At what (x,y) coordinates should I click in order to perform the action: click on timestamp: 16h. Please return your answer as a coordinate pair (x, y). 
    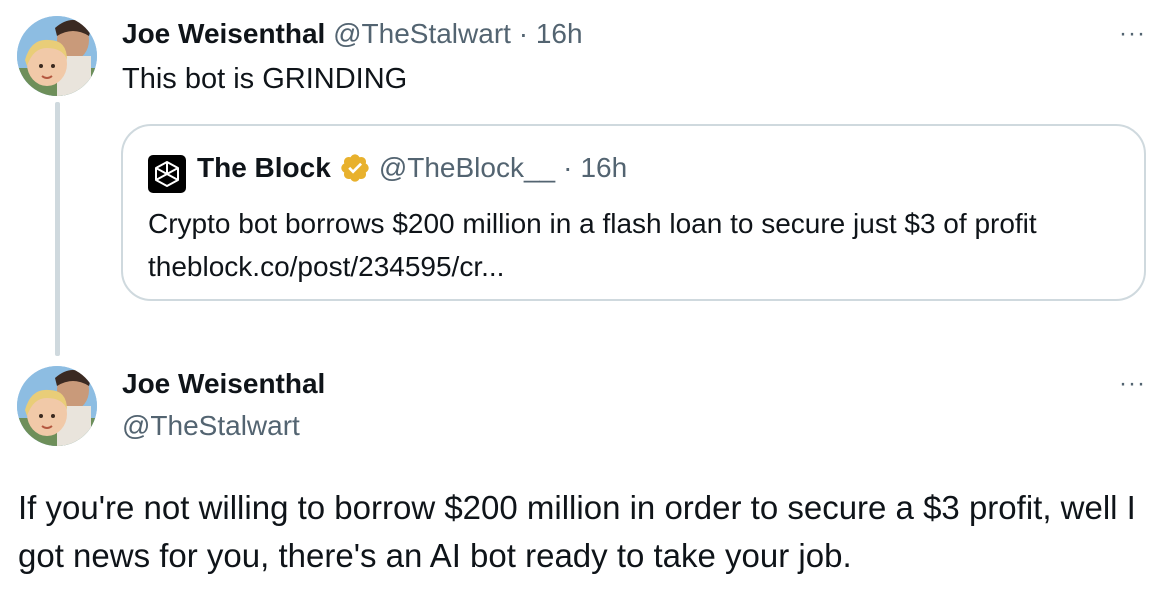
    Looking at the image, I should click on (559, 33).